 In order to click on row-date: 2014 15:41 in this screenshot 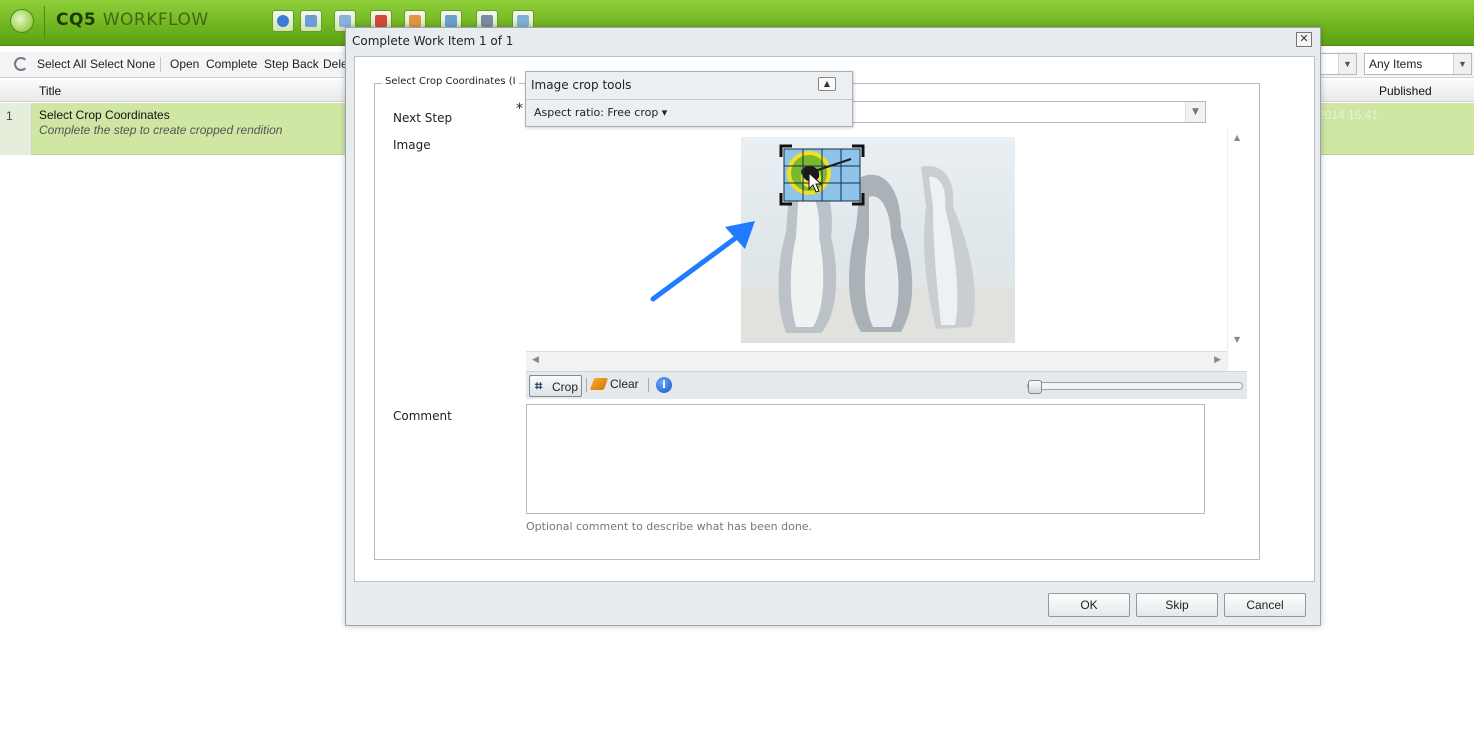, I will do `click(1348, 115)`.